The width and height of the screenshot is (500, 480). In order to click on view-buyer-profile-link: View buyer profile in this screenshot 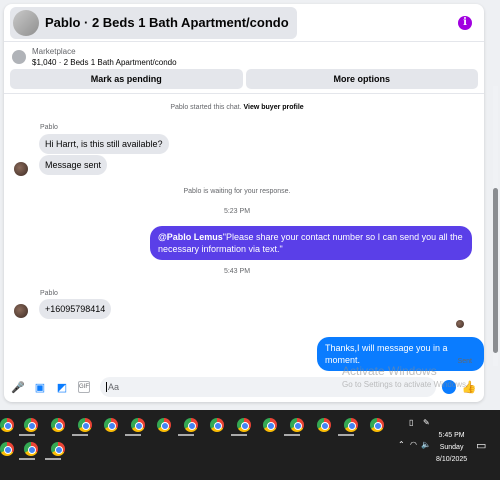, I will do `click(273, 107)`.